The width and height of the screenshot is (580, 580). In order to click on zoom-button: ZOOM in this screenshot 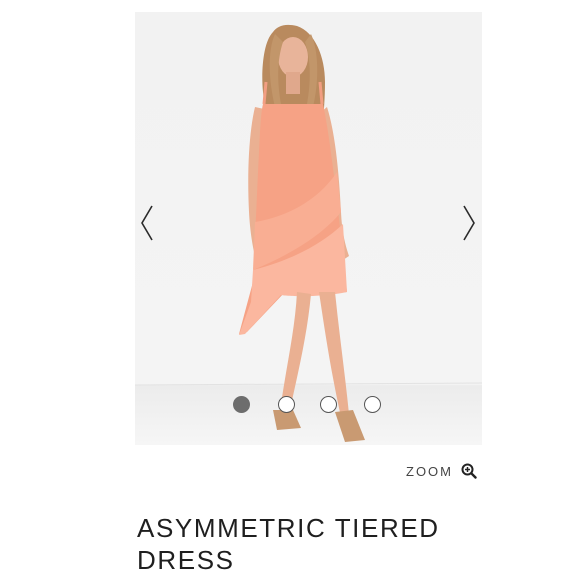, I will do `click(441, 471)`.